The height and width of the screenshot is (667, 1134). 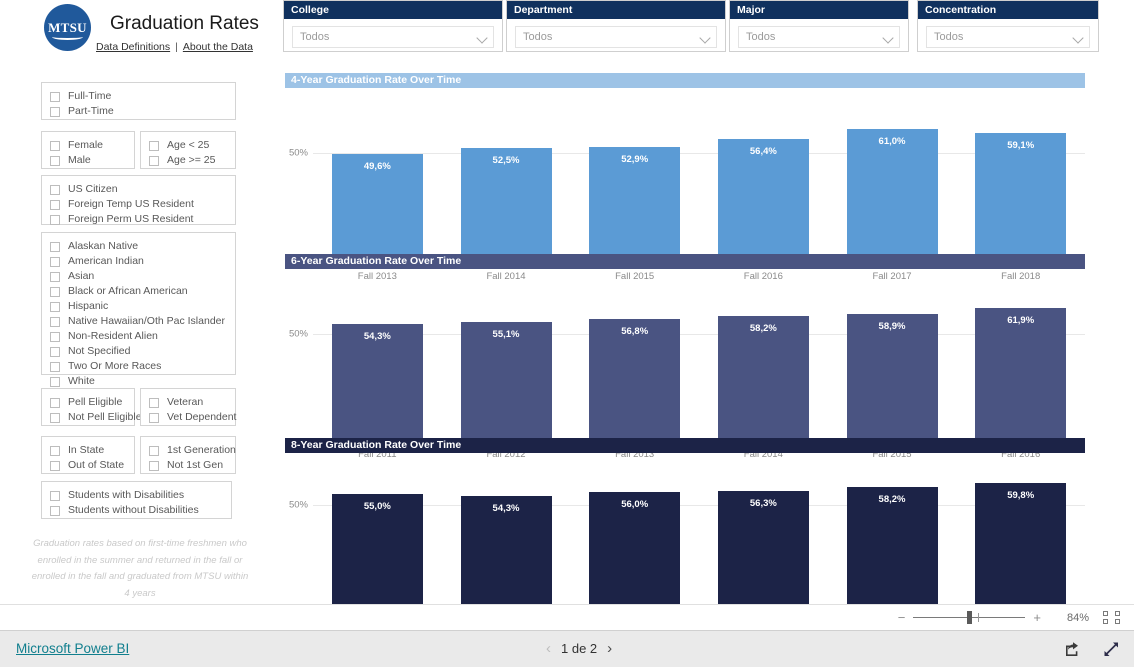 What do you see at coordinates (1111, 651) in the screenshot?
I see `fullscreen-icon` at bounding box center [1111, 651].